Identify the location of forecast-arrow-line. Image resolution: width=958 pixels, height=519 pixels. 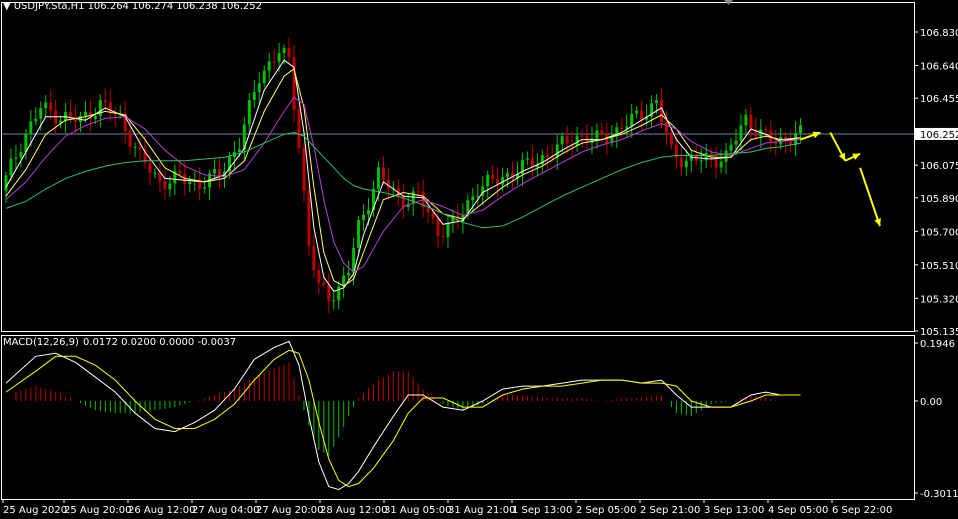
(870, 197).